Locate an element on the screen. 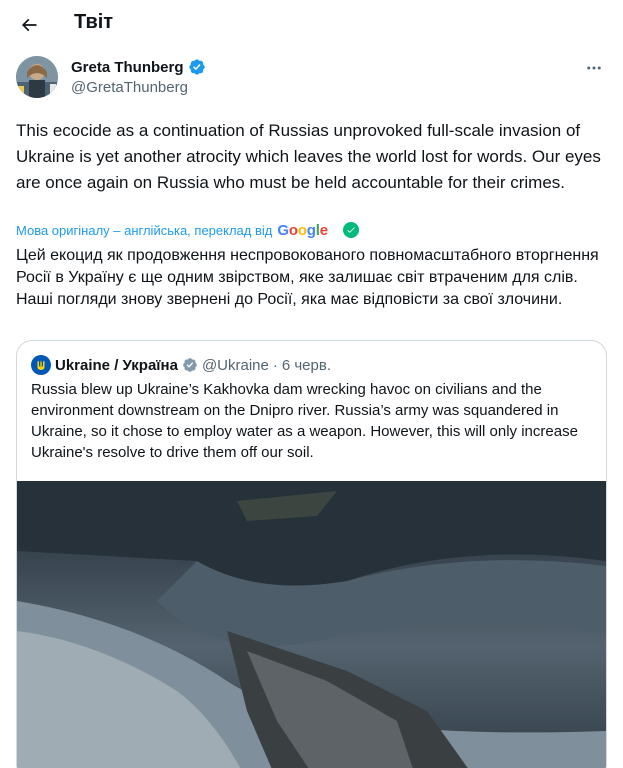 The height and width of the screenshot is (768, 623). quote-avatar is located at coordinates (41, 365).